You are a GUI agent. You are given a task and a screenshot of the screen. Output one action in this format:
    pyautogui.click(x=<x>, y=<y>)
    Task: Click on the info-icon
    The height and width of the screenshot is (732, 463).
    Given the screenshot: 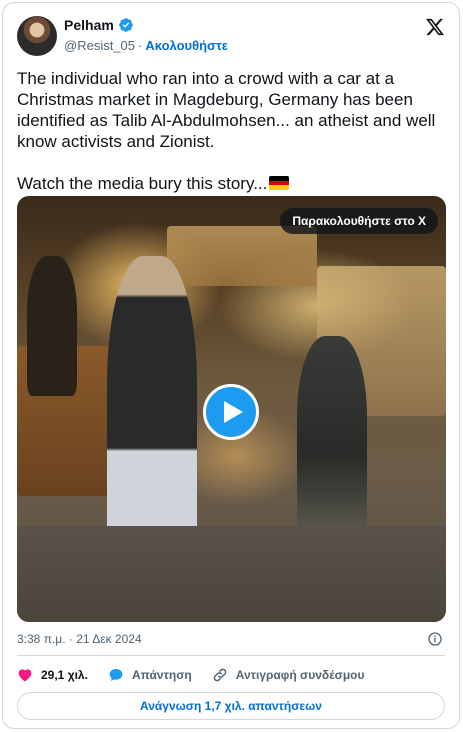 What is the action you would take?
    pyautogui.click(x=435, y=639)
    